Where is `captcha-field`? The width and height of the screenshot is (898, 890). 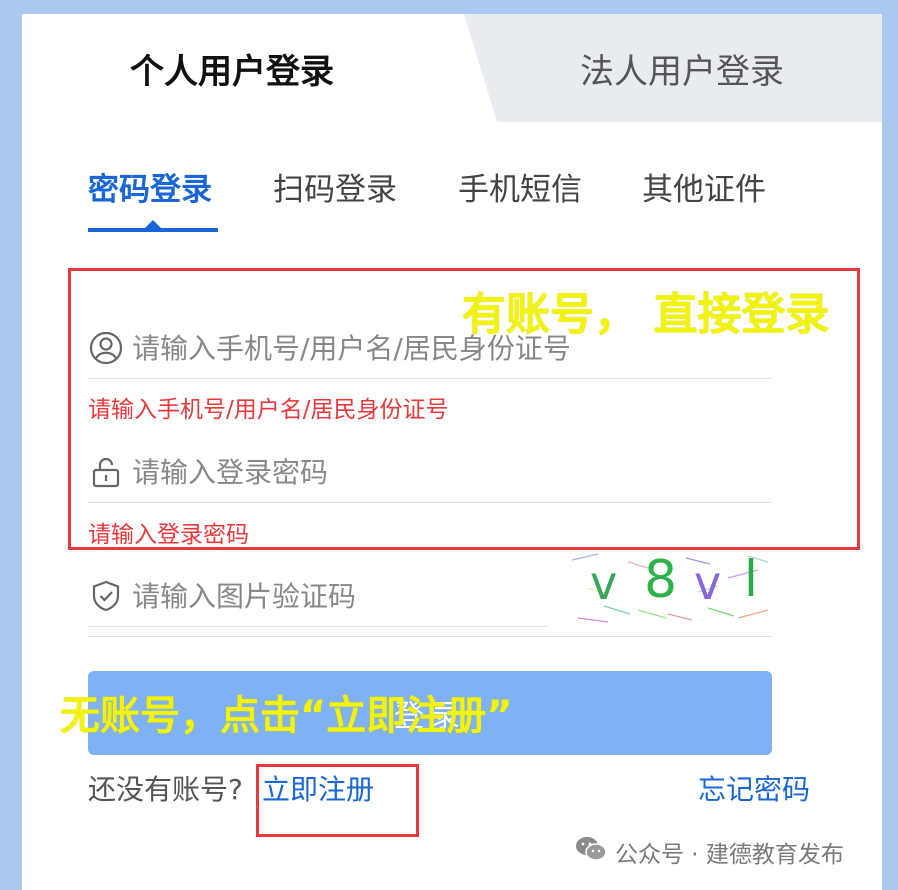
captcha-field is located at coordinates (318, 596).